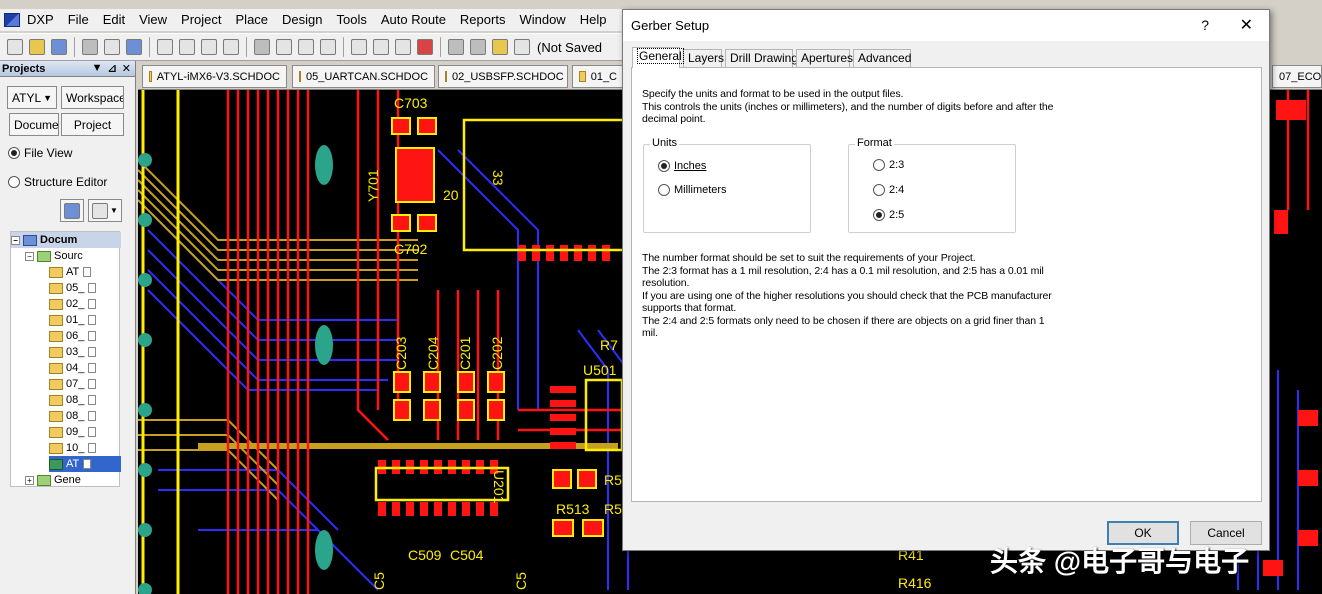 This screenshot has width=1322, height=594. I want to click on undo-icon, so click(456, 47).